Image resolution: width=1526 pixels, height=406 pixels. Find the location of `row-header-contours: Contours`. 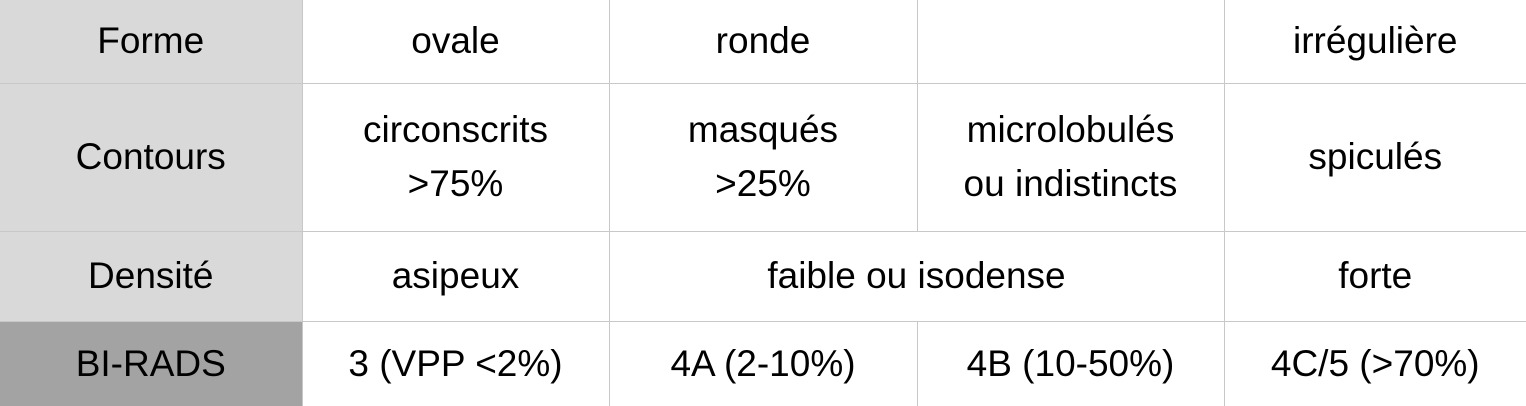

row-header-contours: Contours is located at coordinates (151, 157).